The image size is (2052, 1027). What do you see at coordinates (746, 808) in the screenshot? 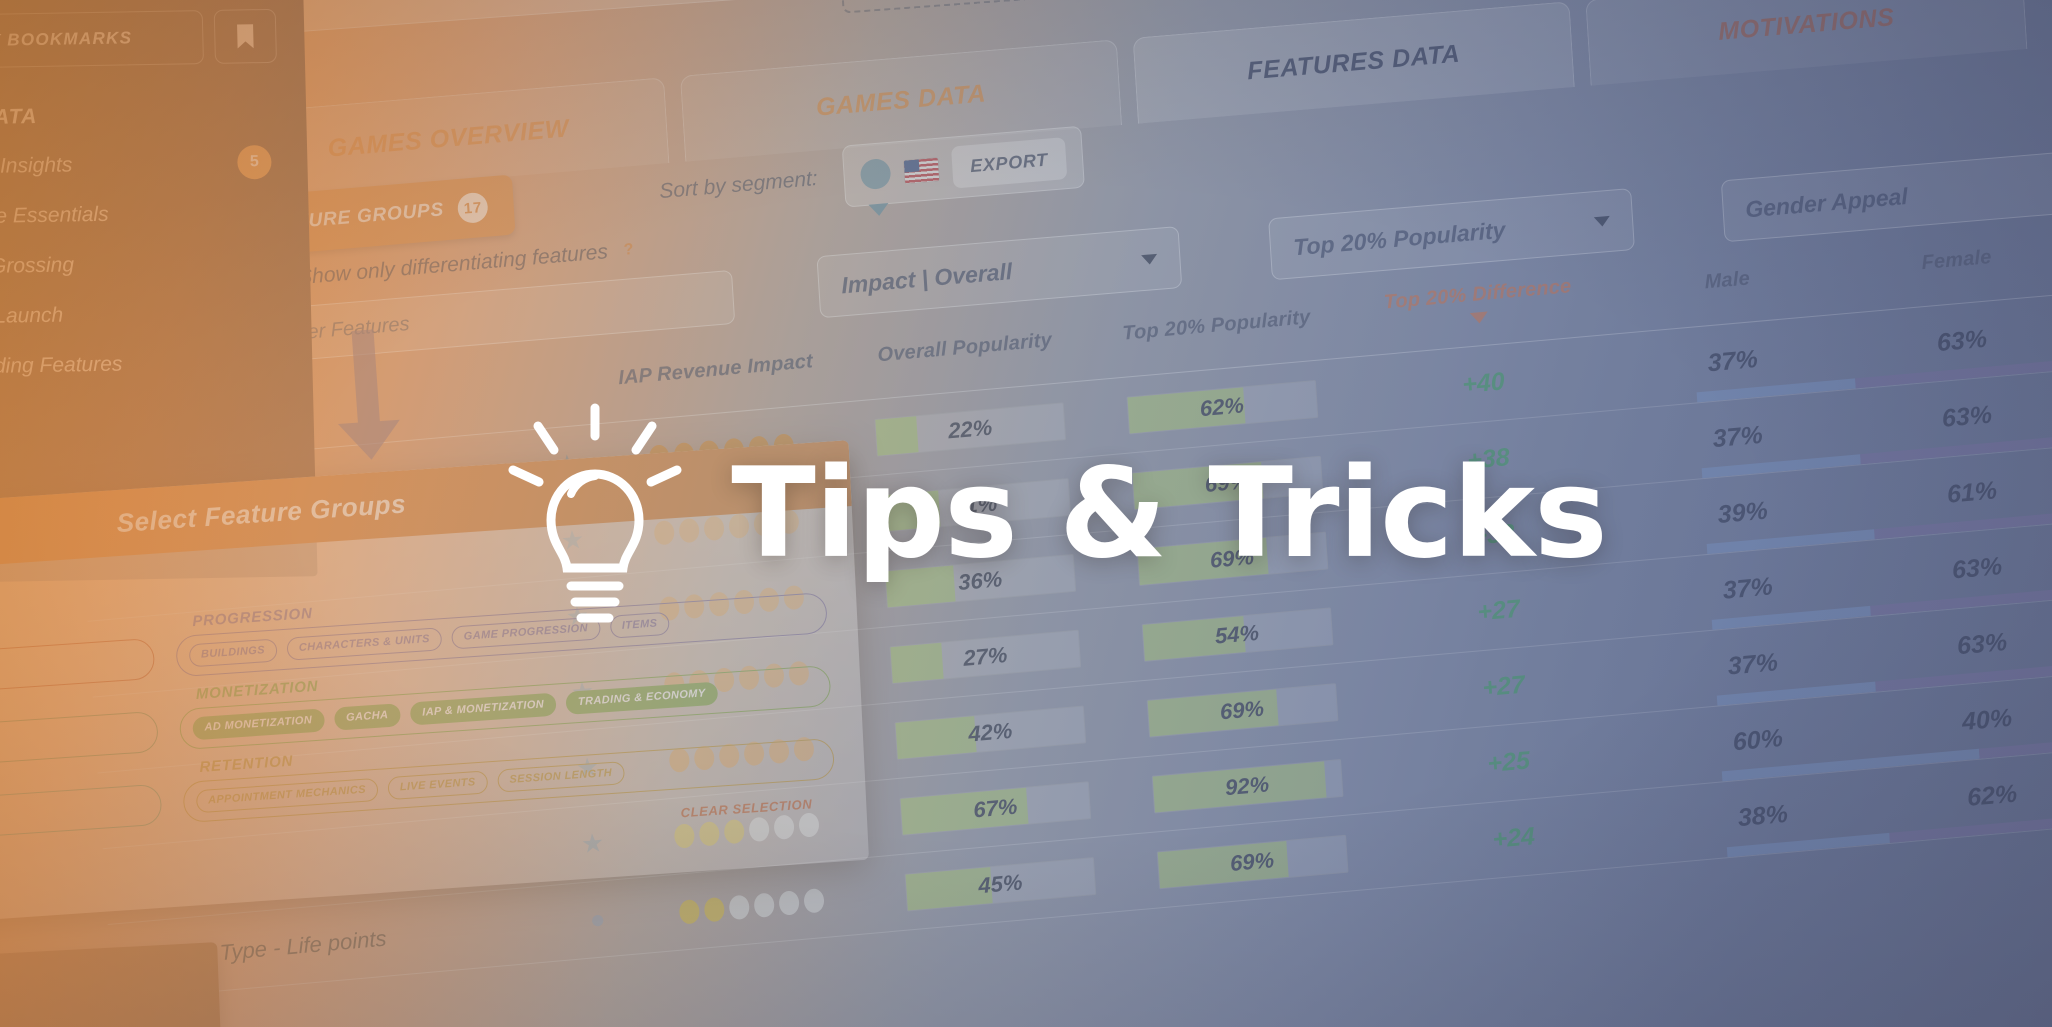
I see `clear-selection-button: CLEAR SELECTION` at bounding box center [746, 808].